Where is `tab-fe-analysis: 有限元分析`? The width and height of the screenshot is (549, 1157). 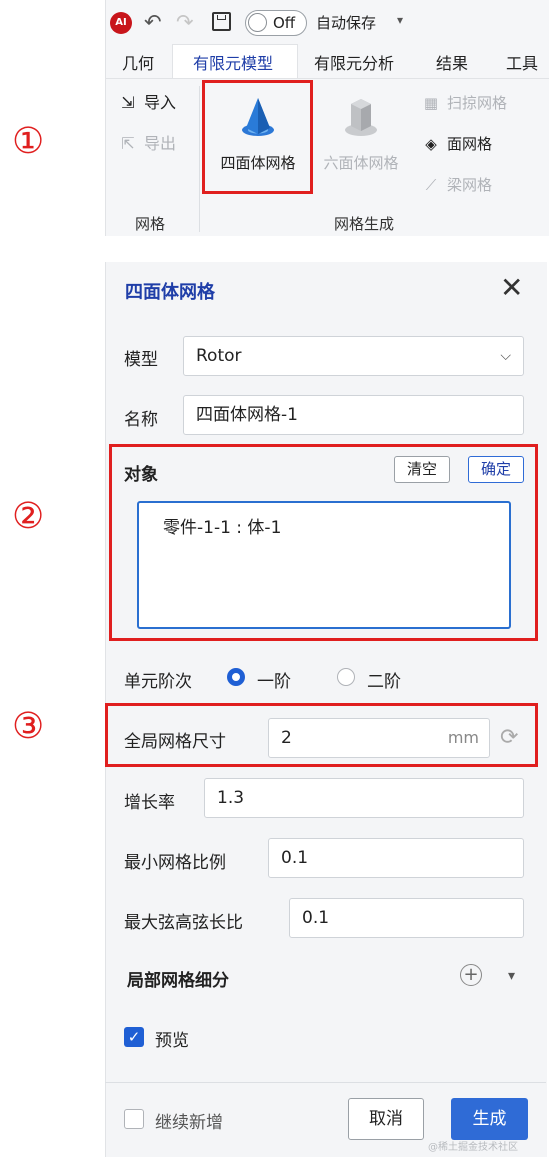 tab-fe-analysis: 有限元分析 is located at coordinates (354, 63).